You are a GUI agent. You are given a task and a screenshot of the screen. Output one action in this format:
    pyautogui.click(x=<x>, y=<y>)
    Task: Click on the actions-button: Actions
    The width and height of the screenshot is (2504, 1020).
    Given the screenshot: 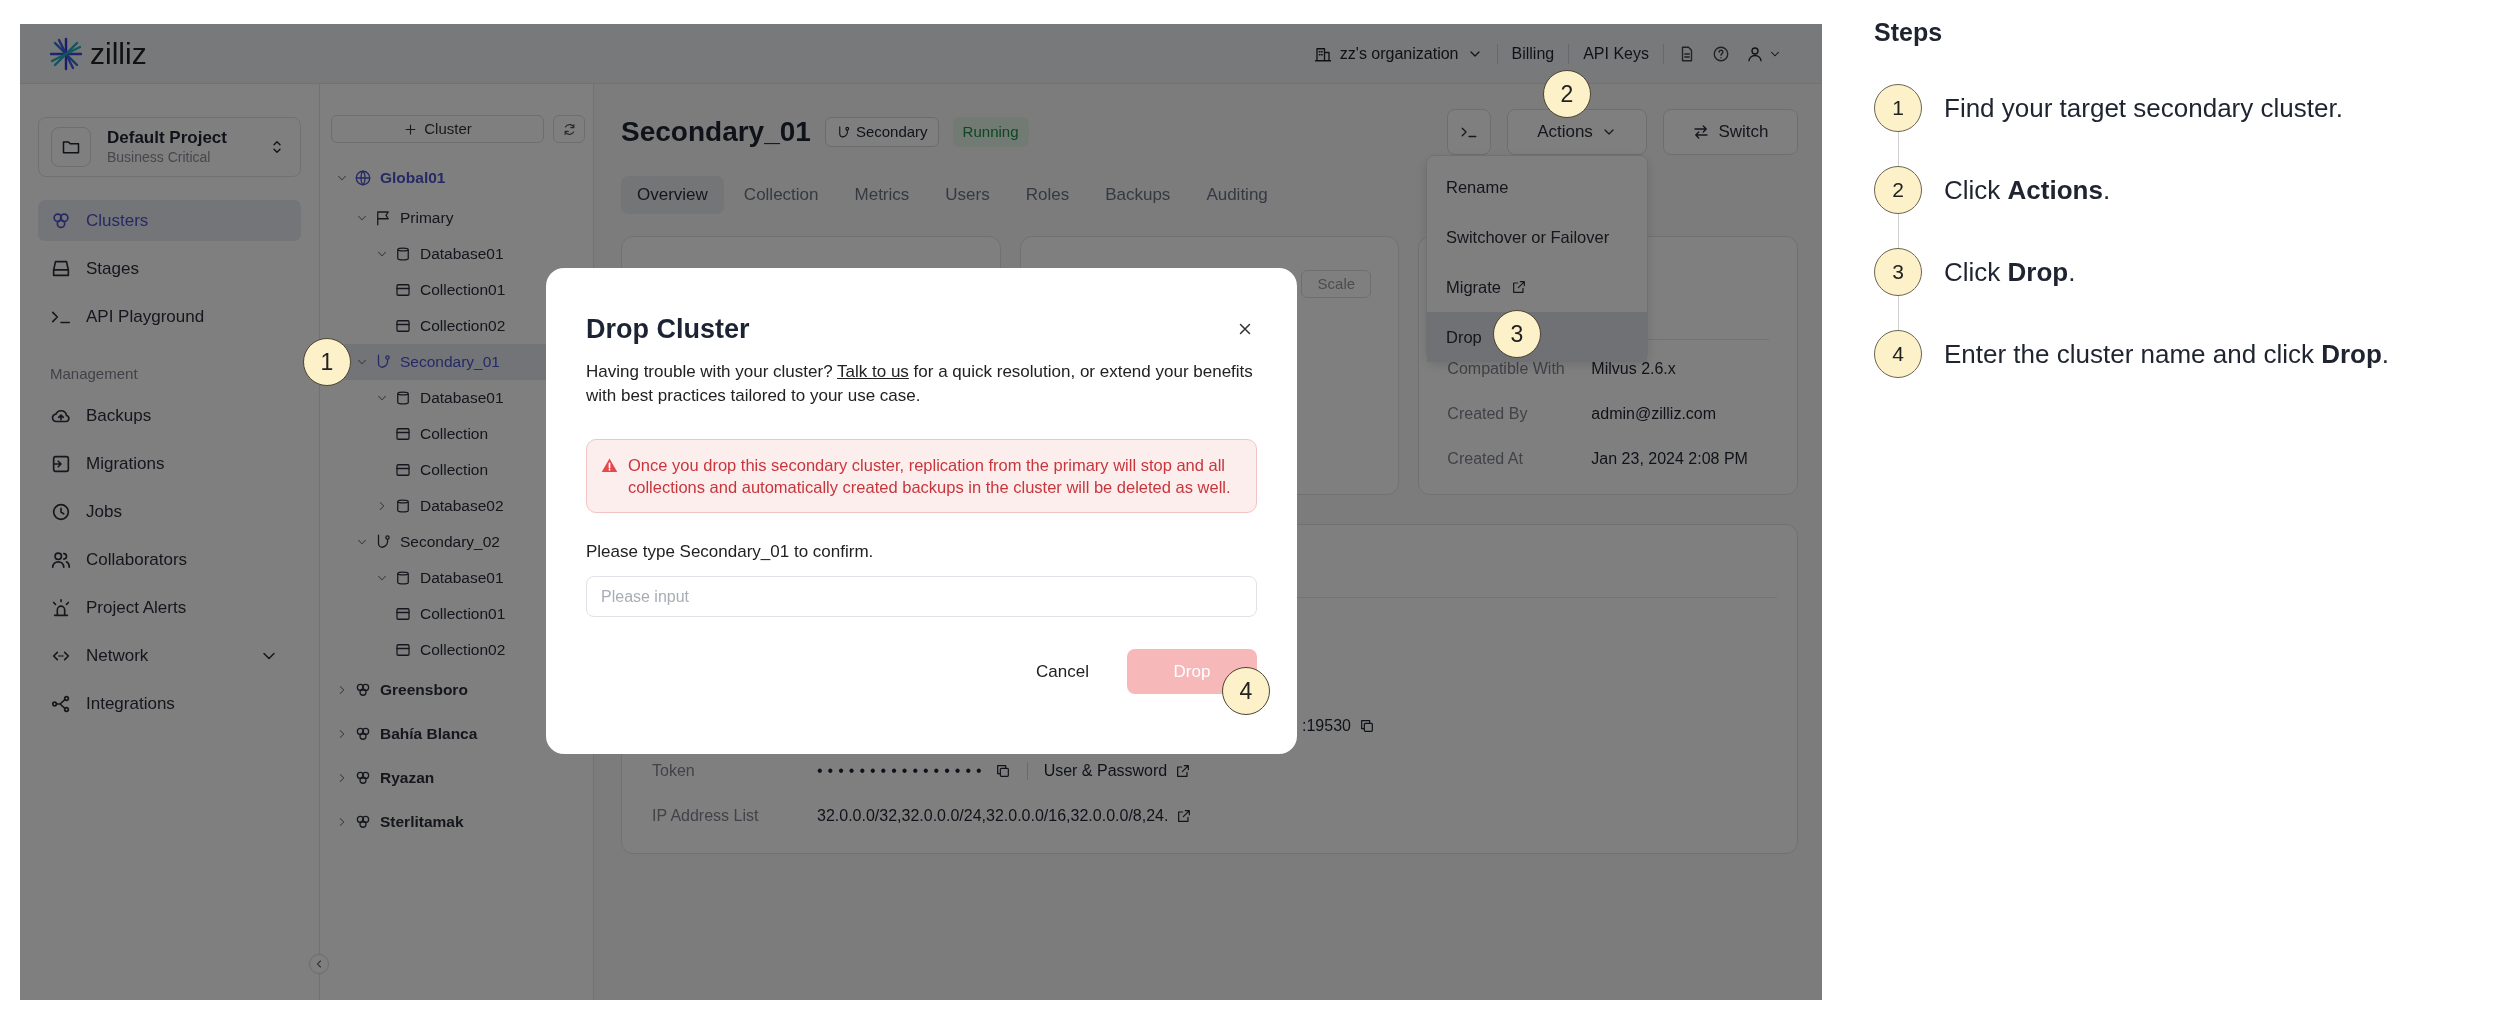 What is the action you would take?
    pyautogui.click(x=1577, y=132)
    